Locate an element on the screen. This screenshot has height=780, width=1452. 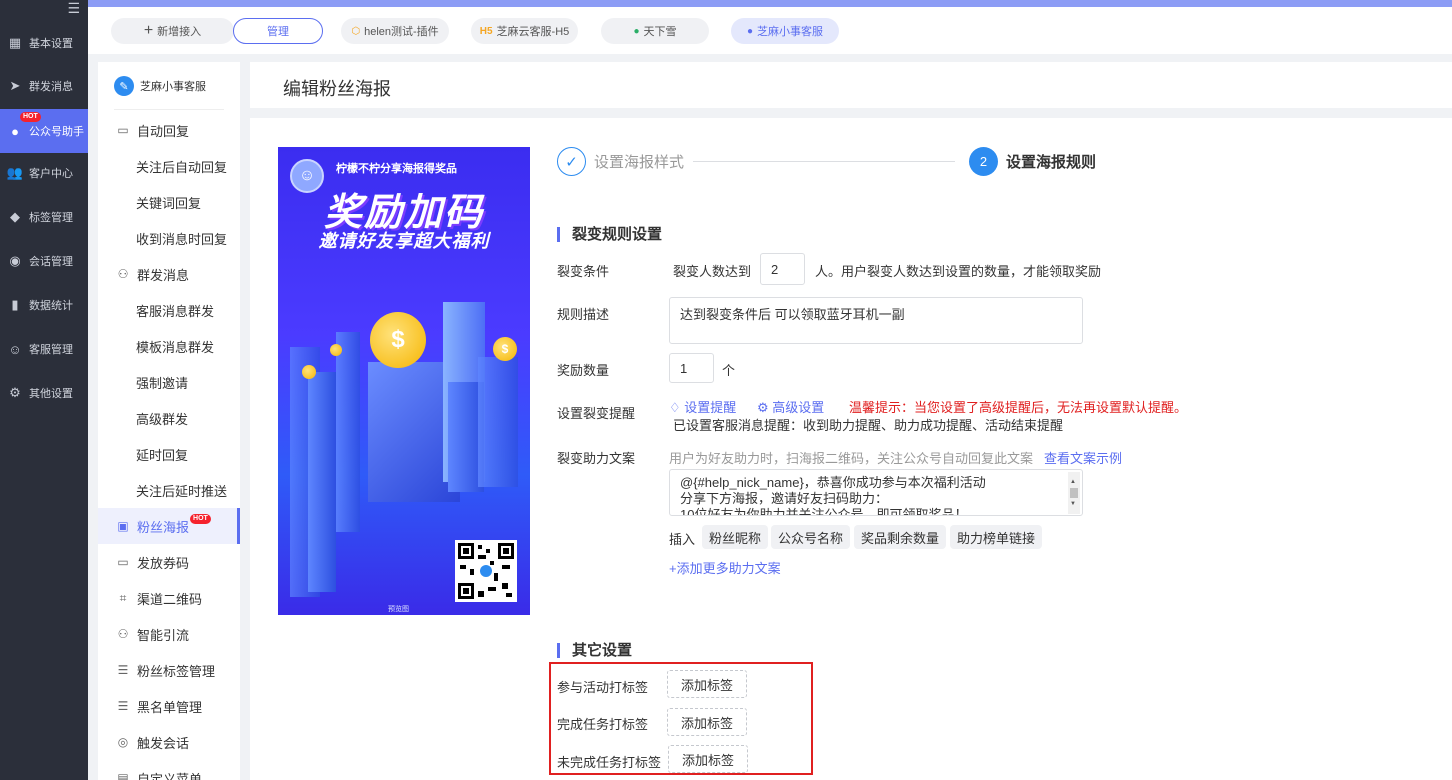
tab-tianxiaxue: ● 天下雪 is located at coordinates (655, 31).